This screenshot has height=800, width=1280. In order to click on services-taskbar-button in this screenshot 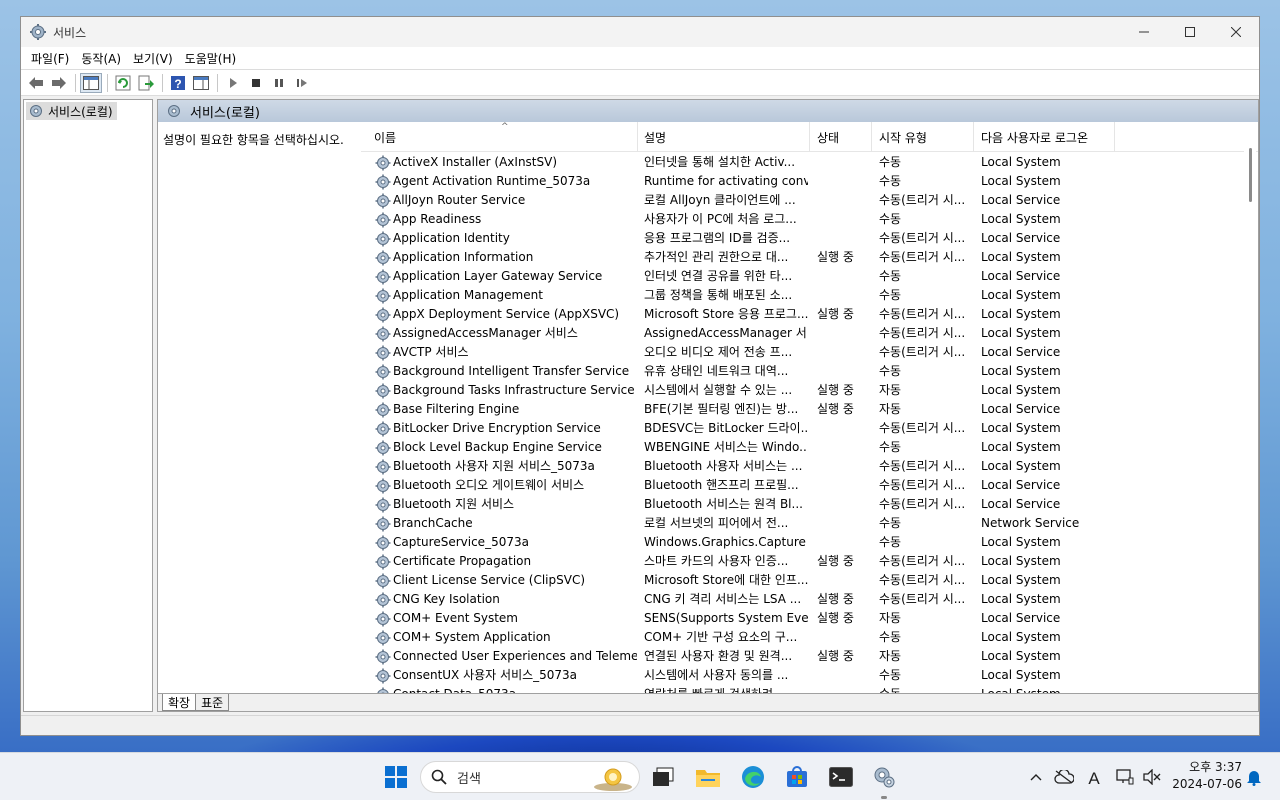, I will do `click(884, 780)`.